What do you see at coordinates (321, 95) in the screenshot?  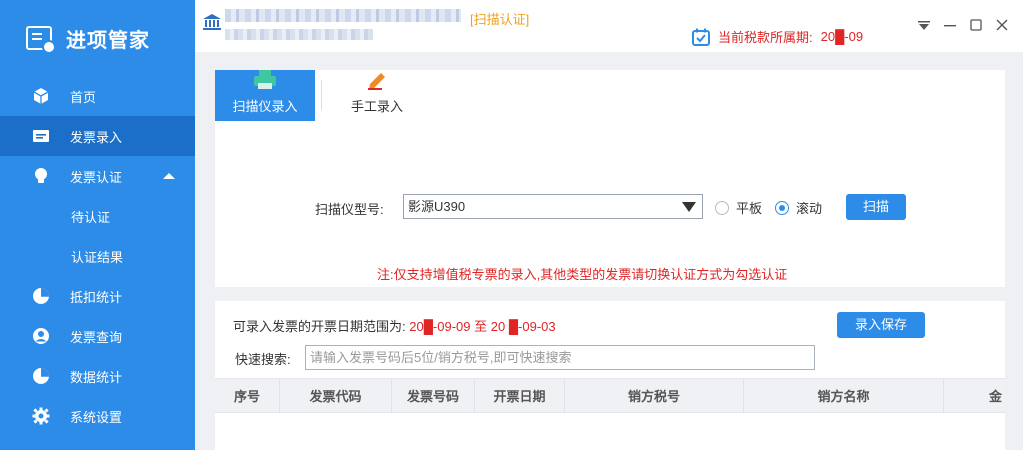 I see `tab-divider` at bounding box center [321, 95].